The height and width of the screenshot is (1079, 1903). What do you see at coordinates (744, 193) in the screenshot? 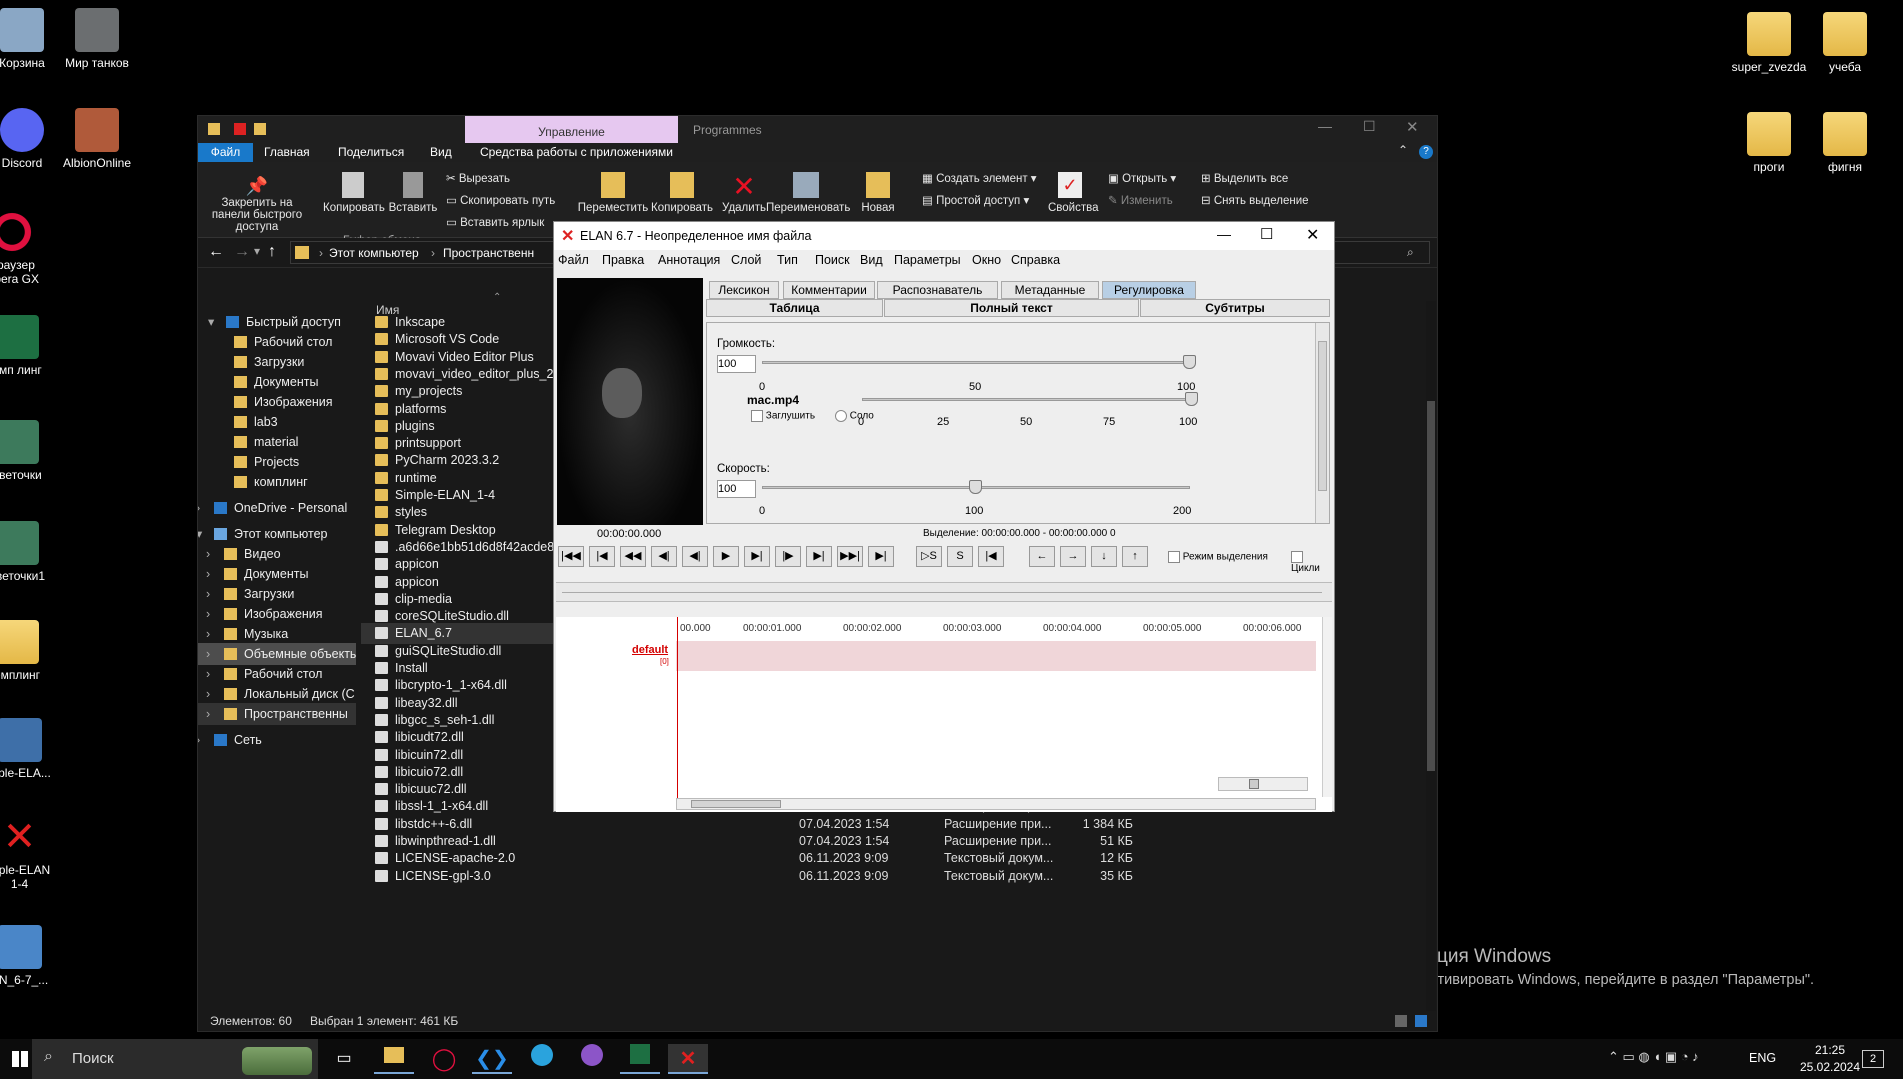
I see `delete-button: ✕ Удалить` at bounding box center [744, 193].